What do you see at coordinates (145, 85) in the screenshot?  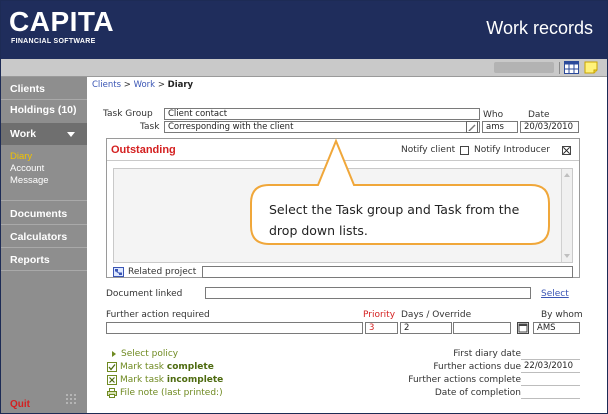 I see `breadcrumb-work: Work` at bounding box center [145, 85].